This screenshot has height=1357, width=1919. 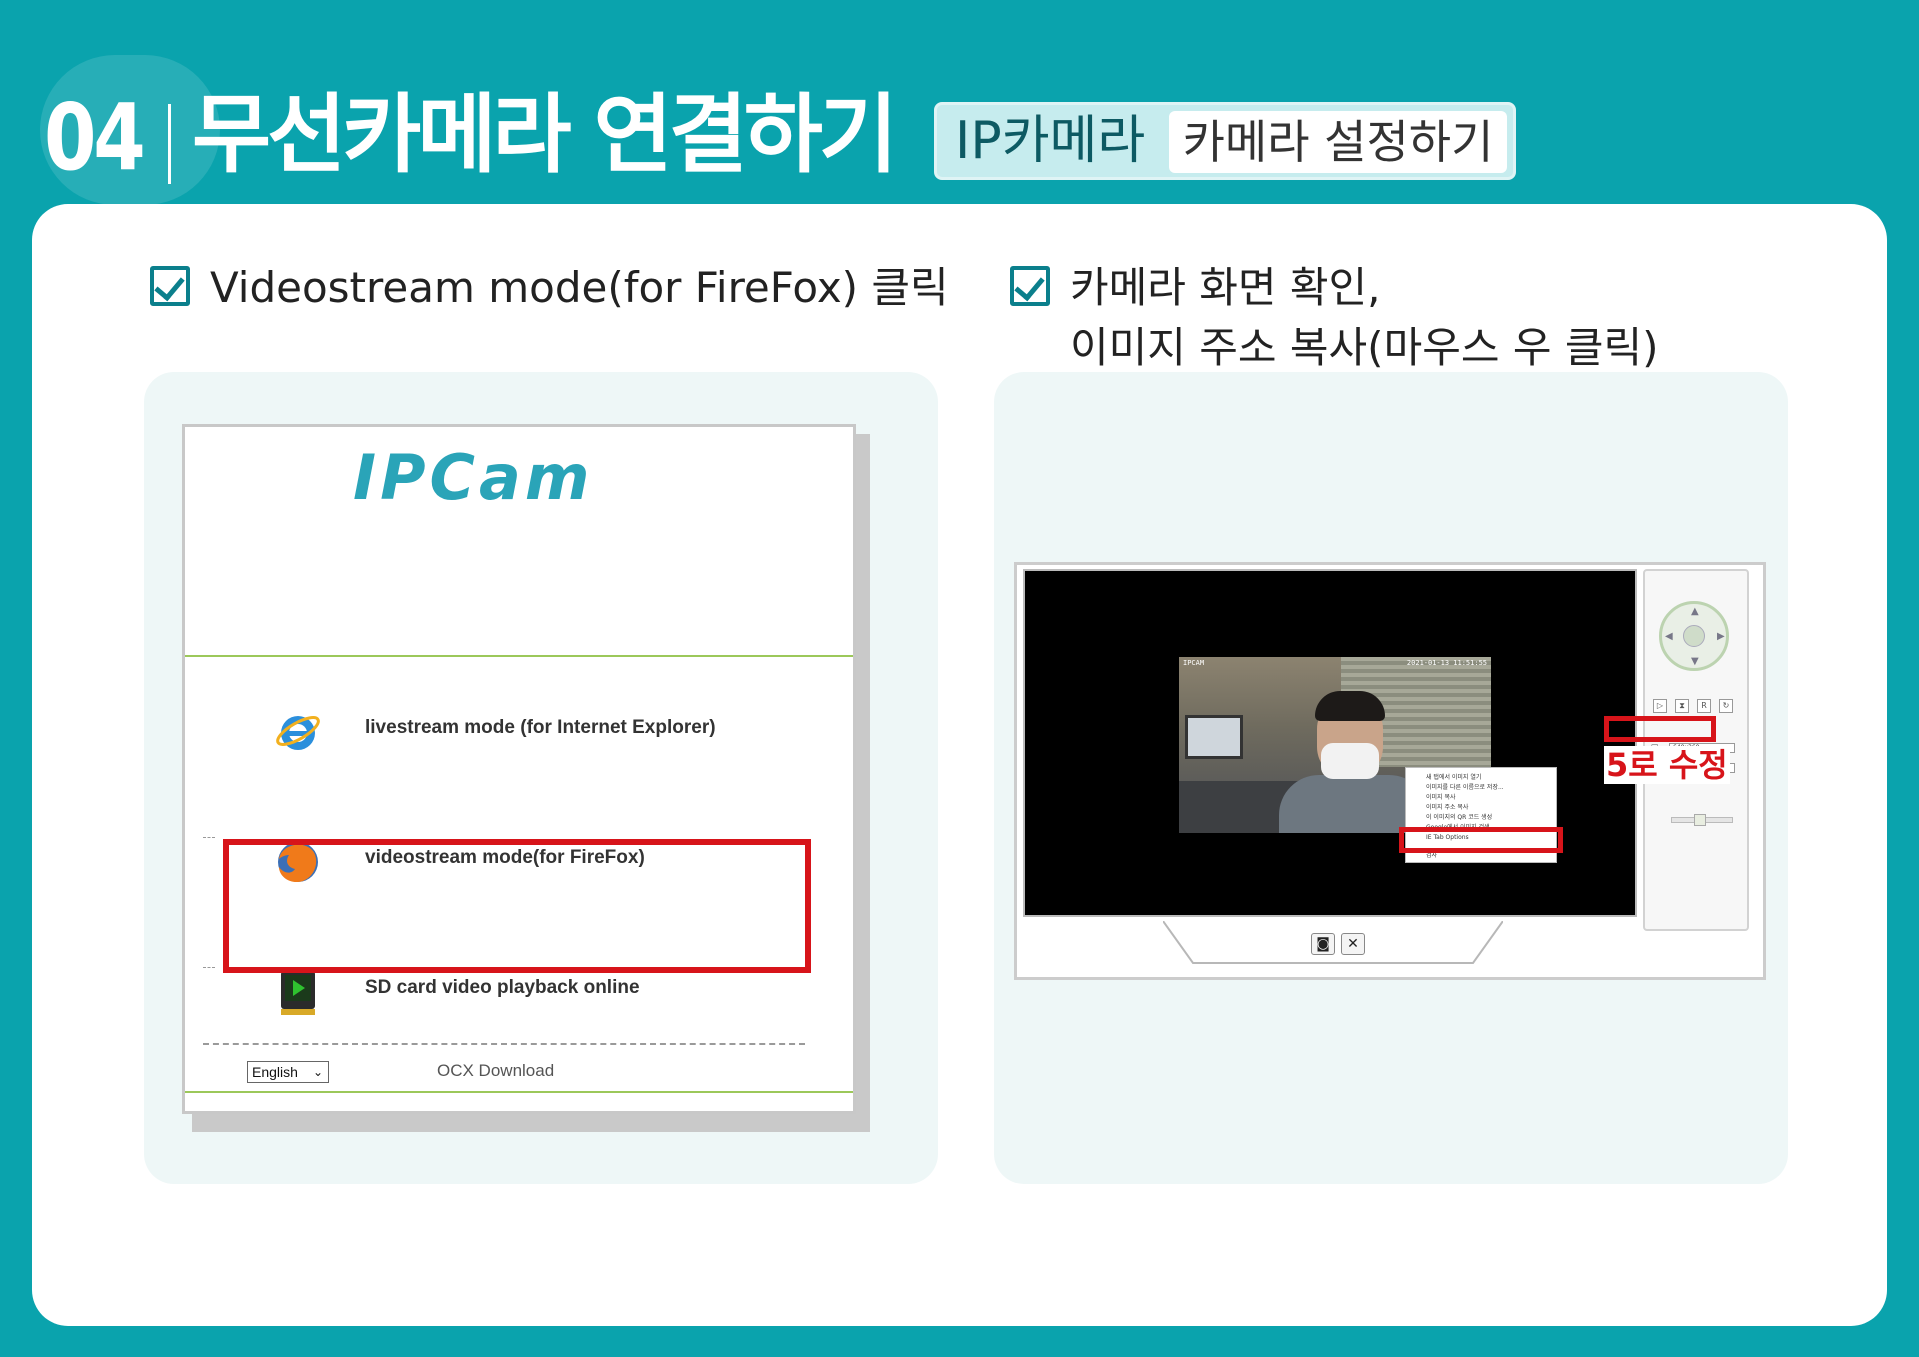 What do you see at coordinates (317, 1072) in the screenshot?
I see `chevron-down-icon: ⌄` at bounding box center [317, 1072].